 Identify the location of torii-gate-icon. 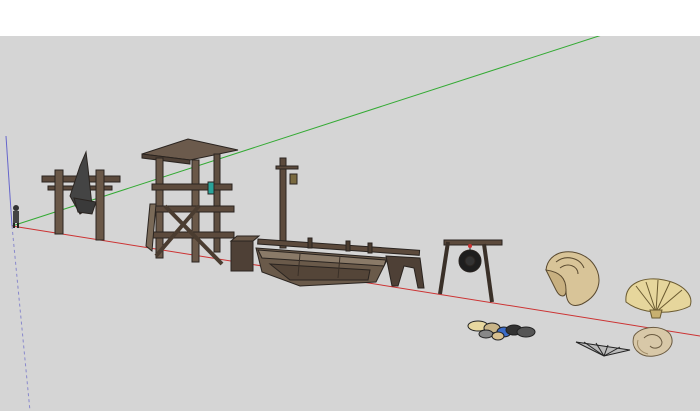
(81, 195).